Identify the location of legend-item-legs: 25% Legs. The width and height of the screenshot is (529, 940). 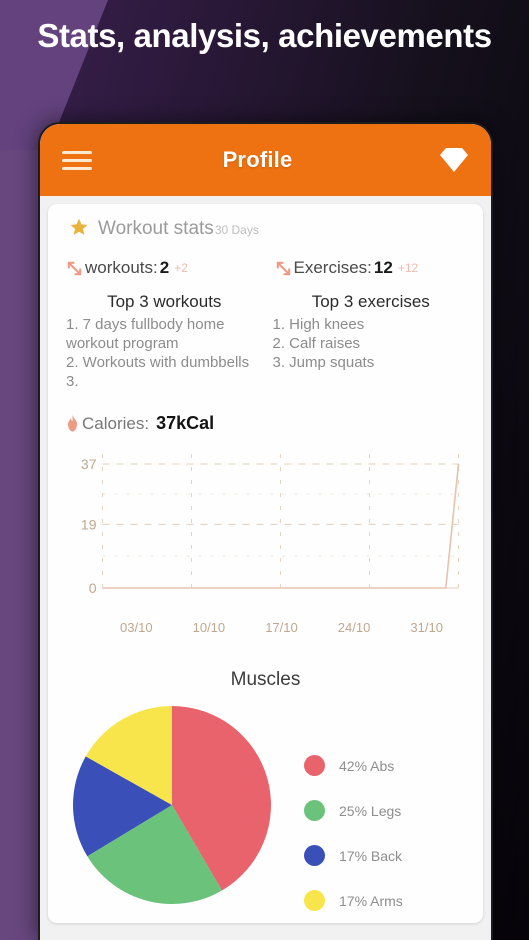
(353, 810).